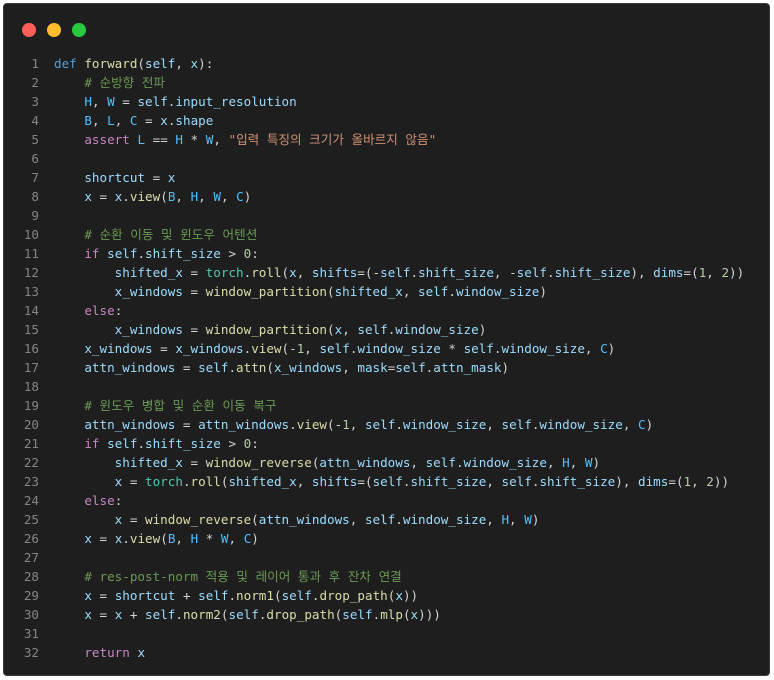 The image size is (774, 680). What do you see at coordinates (31, 462) in the screenshot?
I see `line-number: 22` at bounding box center [31, 462].